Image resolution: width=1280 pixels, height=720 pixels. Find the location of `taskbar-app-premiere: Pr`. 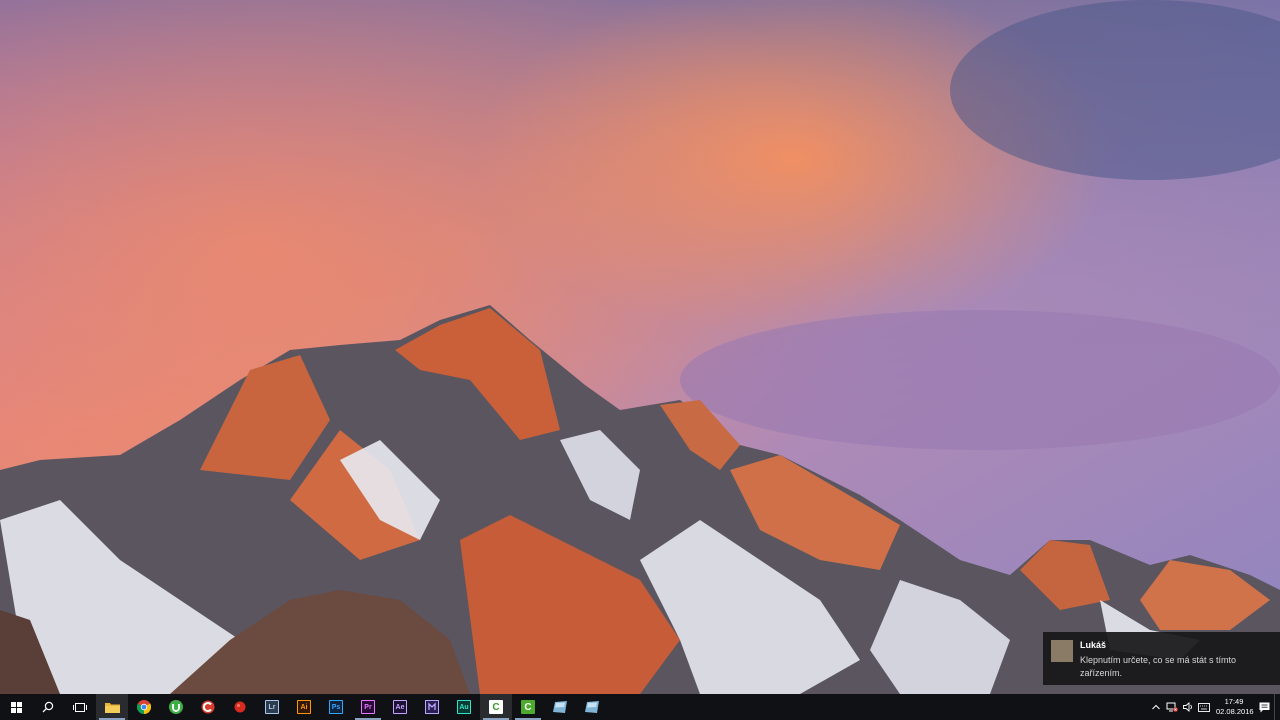

taskbar-app-premiere: Pr is located at coordinates (368, 707).